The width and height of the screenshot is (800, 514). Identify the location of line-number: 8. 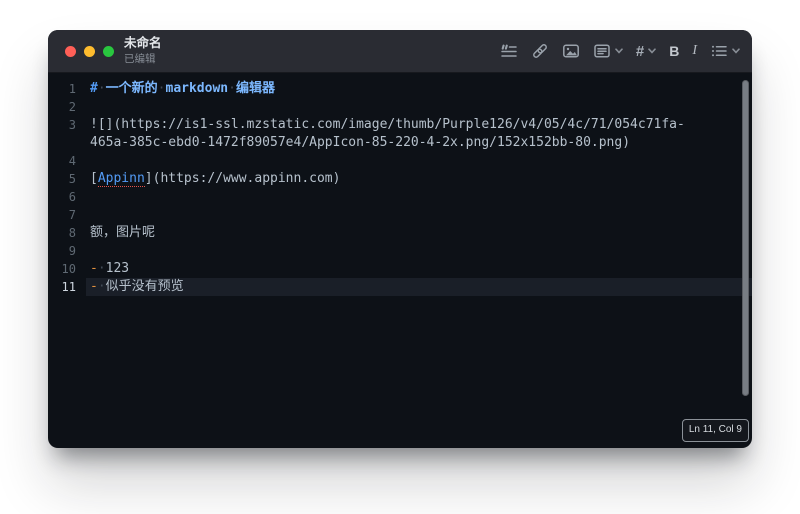
(72, 233).